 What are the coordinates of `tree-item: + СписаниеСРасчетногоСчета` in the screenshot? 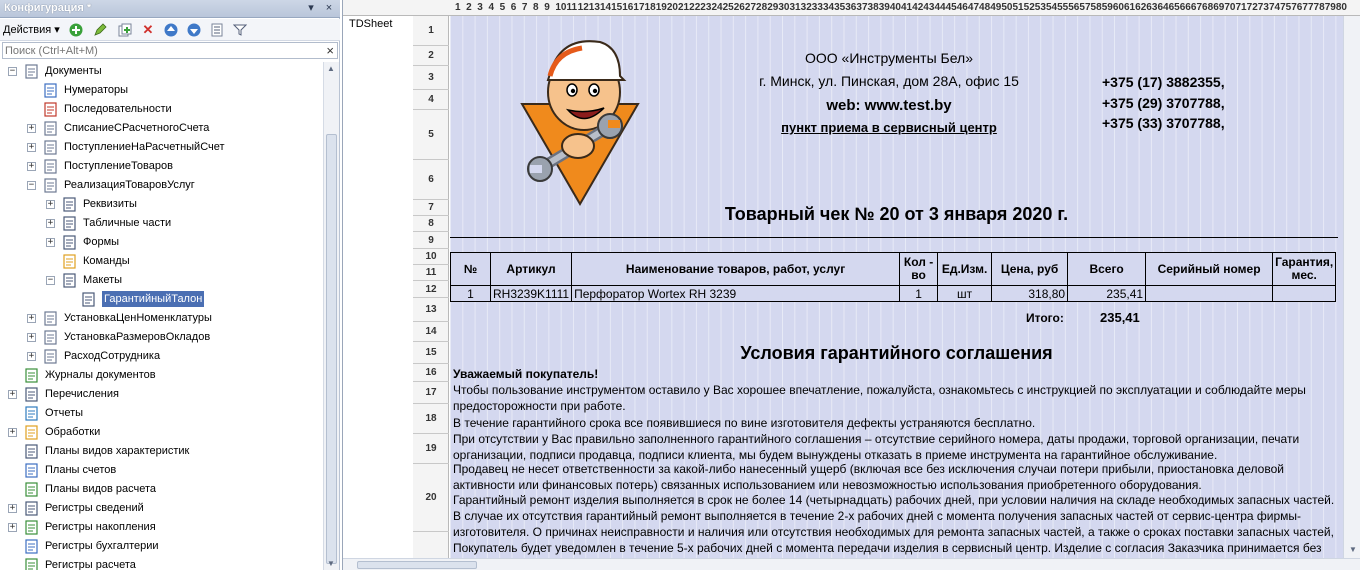 It's located at (161, 128).